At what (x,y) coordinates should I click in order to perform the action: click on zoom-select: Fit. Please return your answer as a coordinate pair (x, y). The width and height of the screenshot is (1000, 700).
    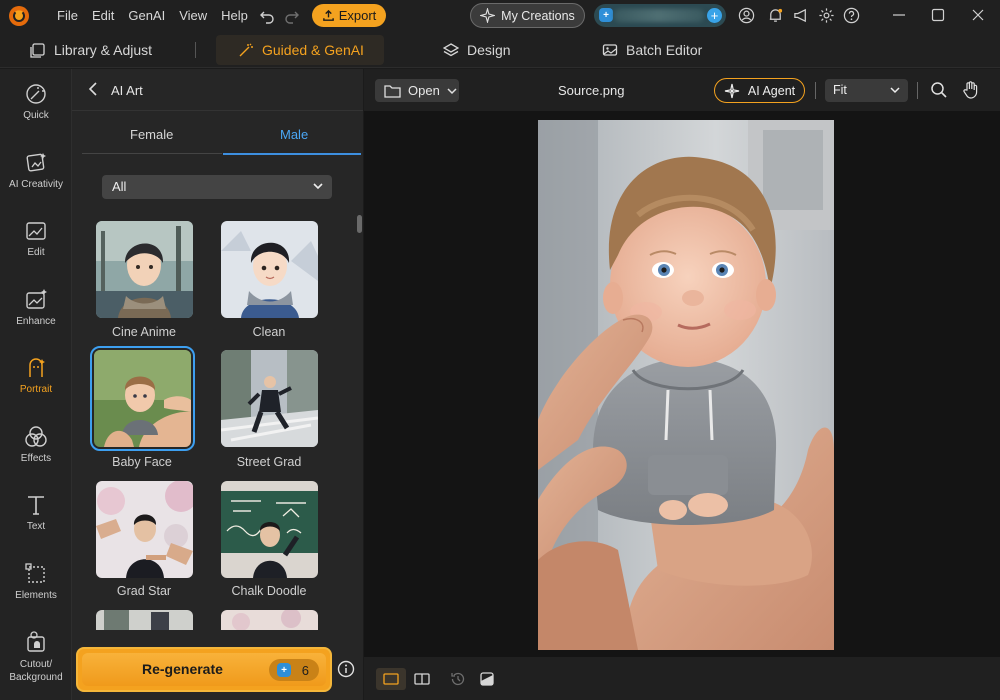
    Looking at the image, I should click on (866, 90).